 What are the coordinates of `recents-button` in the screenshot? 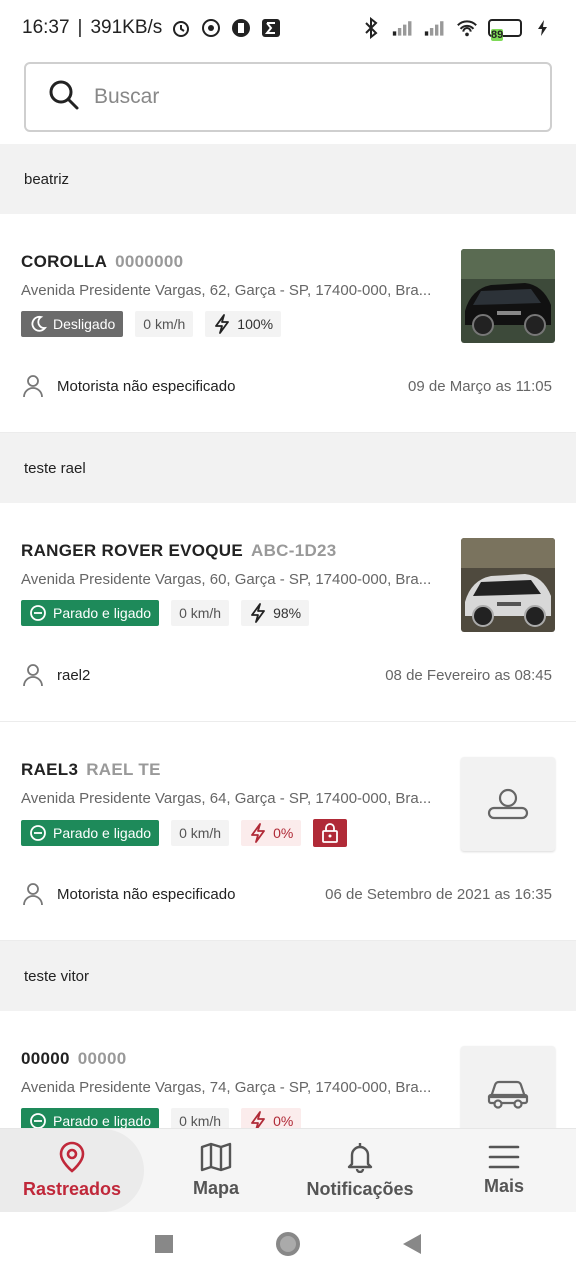 It's located at (164, 1246).